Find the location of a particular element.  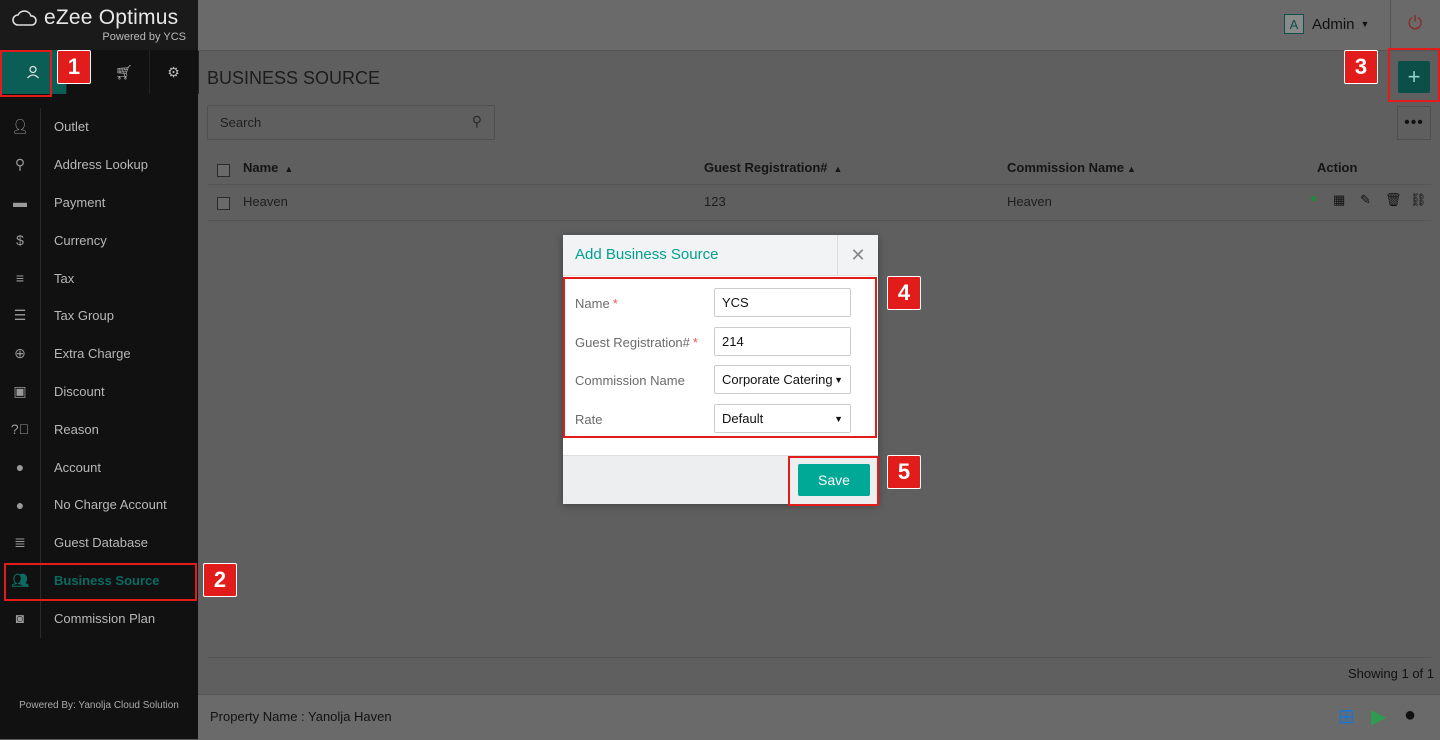

row-checkbox is located at coordinates (223, 203).